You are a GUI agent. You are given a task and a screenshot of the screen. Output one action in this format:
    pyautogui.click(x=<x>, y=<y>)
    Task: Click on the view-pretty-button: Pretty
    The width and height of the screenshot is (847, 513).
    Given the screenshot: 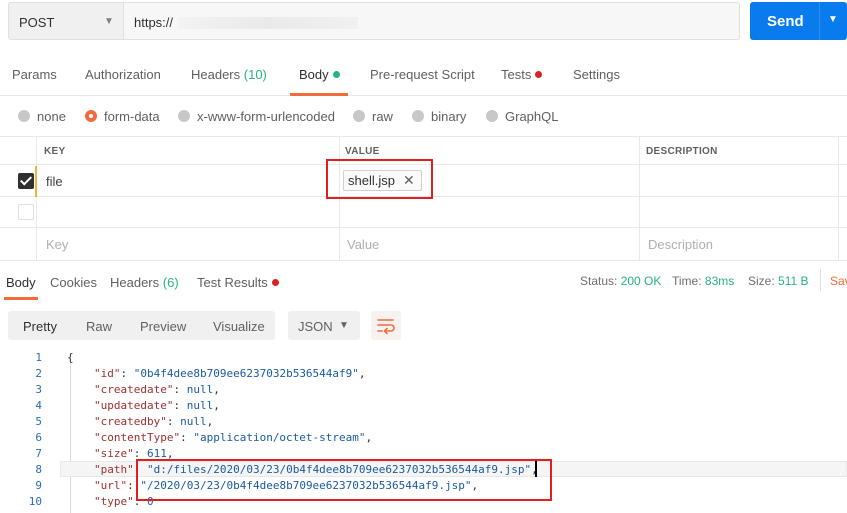 What is the action you would take?
    pyautogui.click(x=40, y=326)
    